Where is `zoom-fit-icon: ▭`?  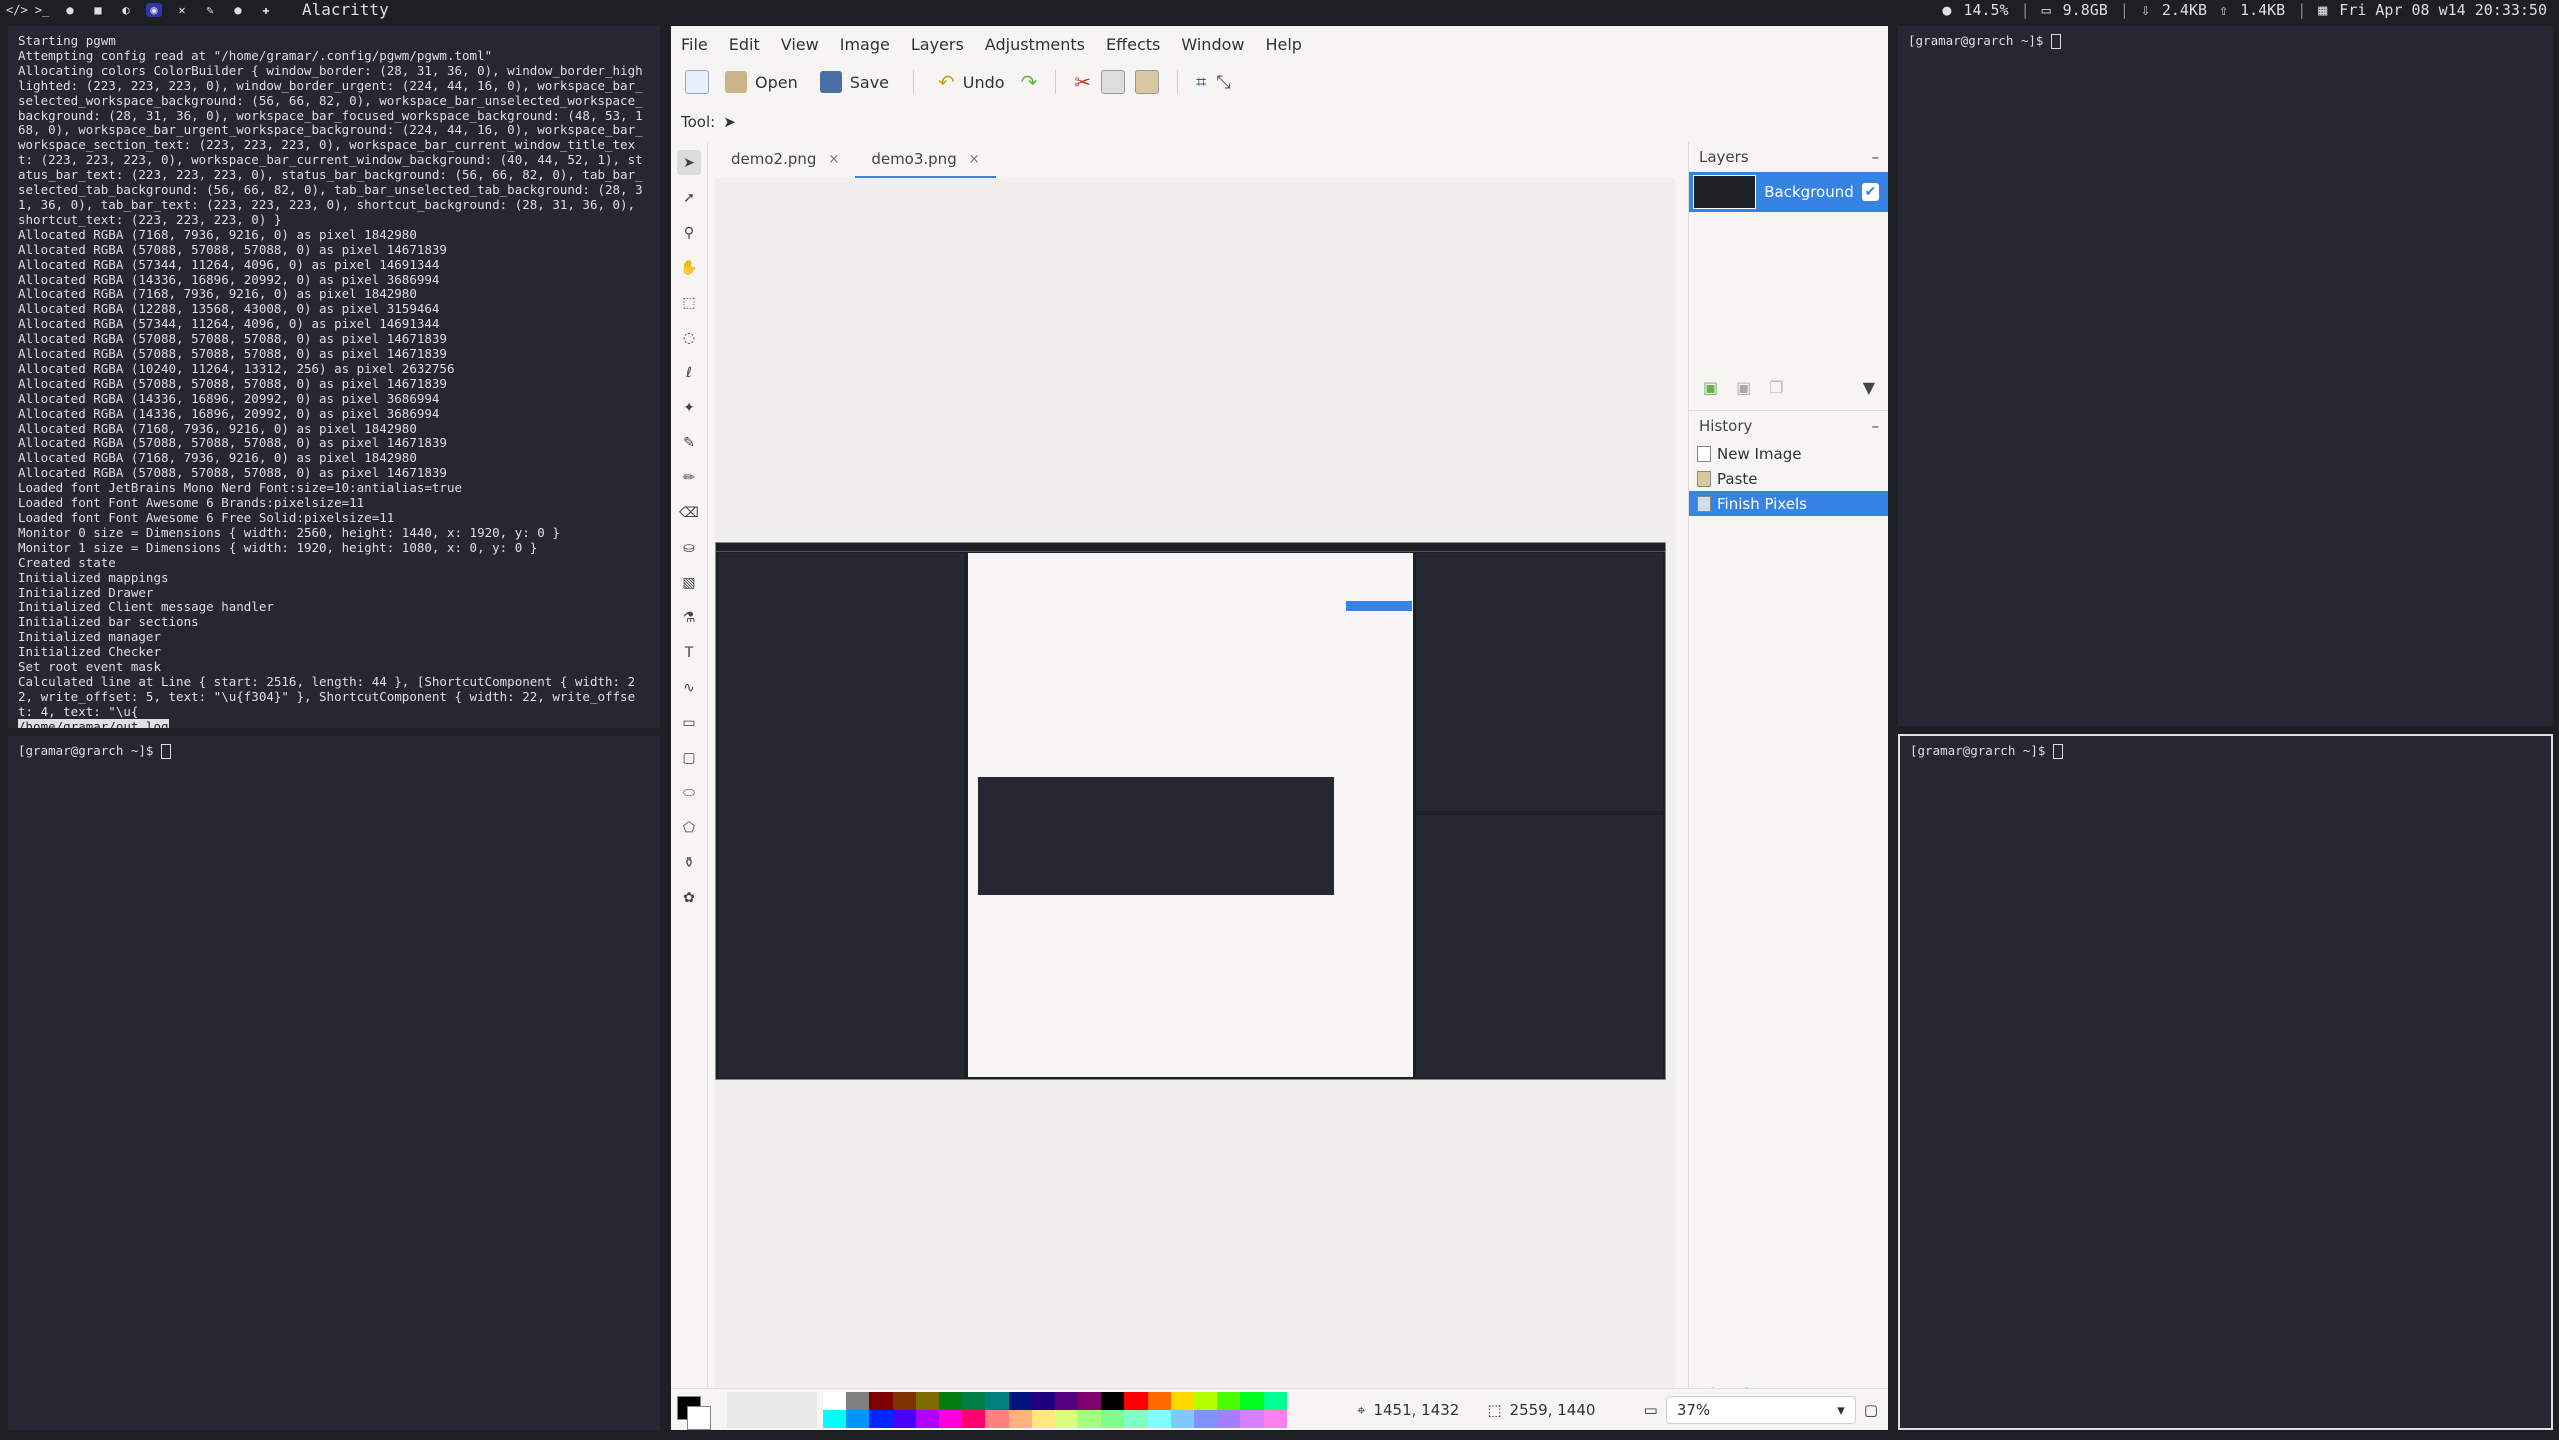
zoom-fit-icon: ▭ is located at coordinates (1651, 1410).